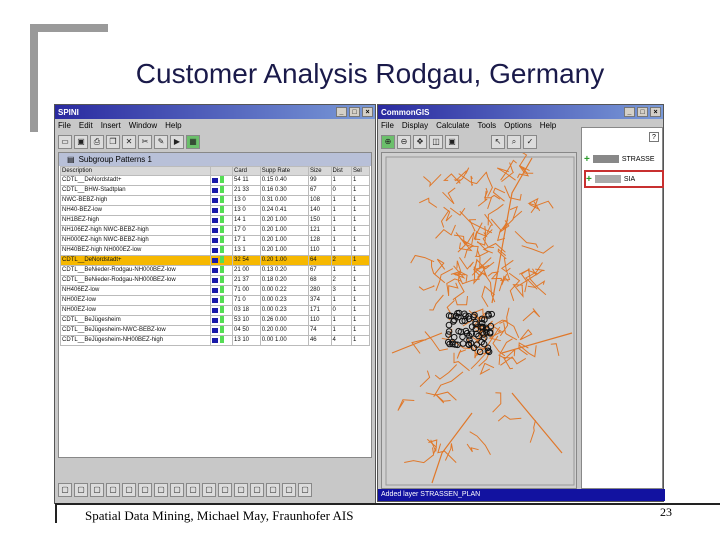 The image size is (720, 540). I want to click on cgis-titlebar: CommonGIS _ □ ×, so click(520, 112).